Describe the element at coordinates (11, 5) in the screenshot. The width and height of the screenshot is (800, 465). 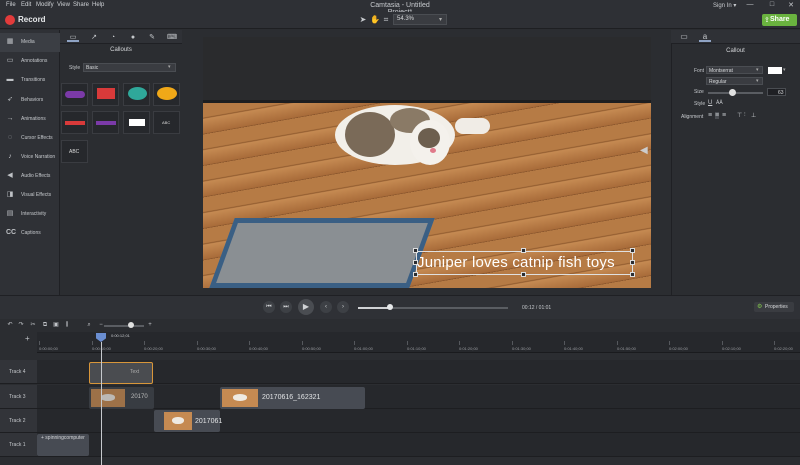
I see `menu-file: File` at that location.